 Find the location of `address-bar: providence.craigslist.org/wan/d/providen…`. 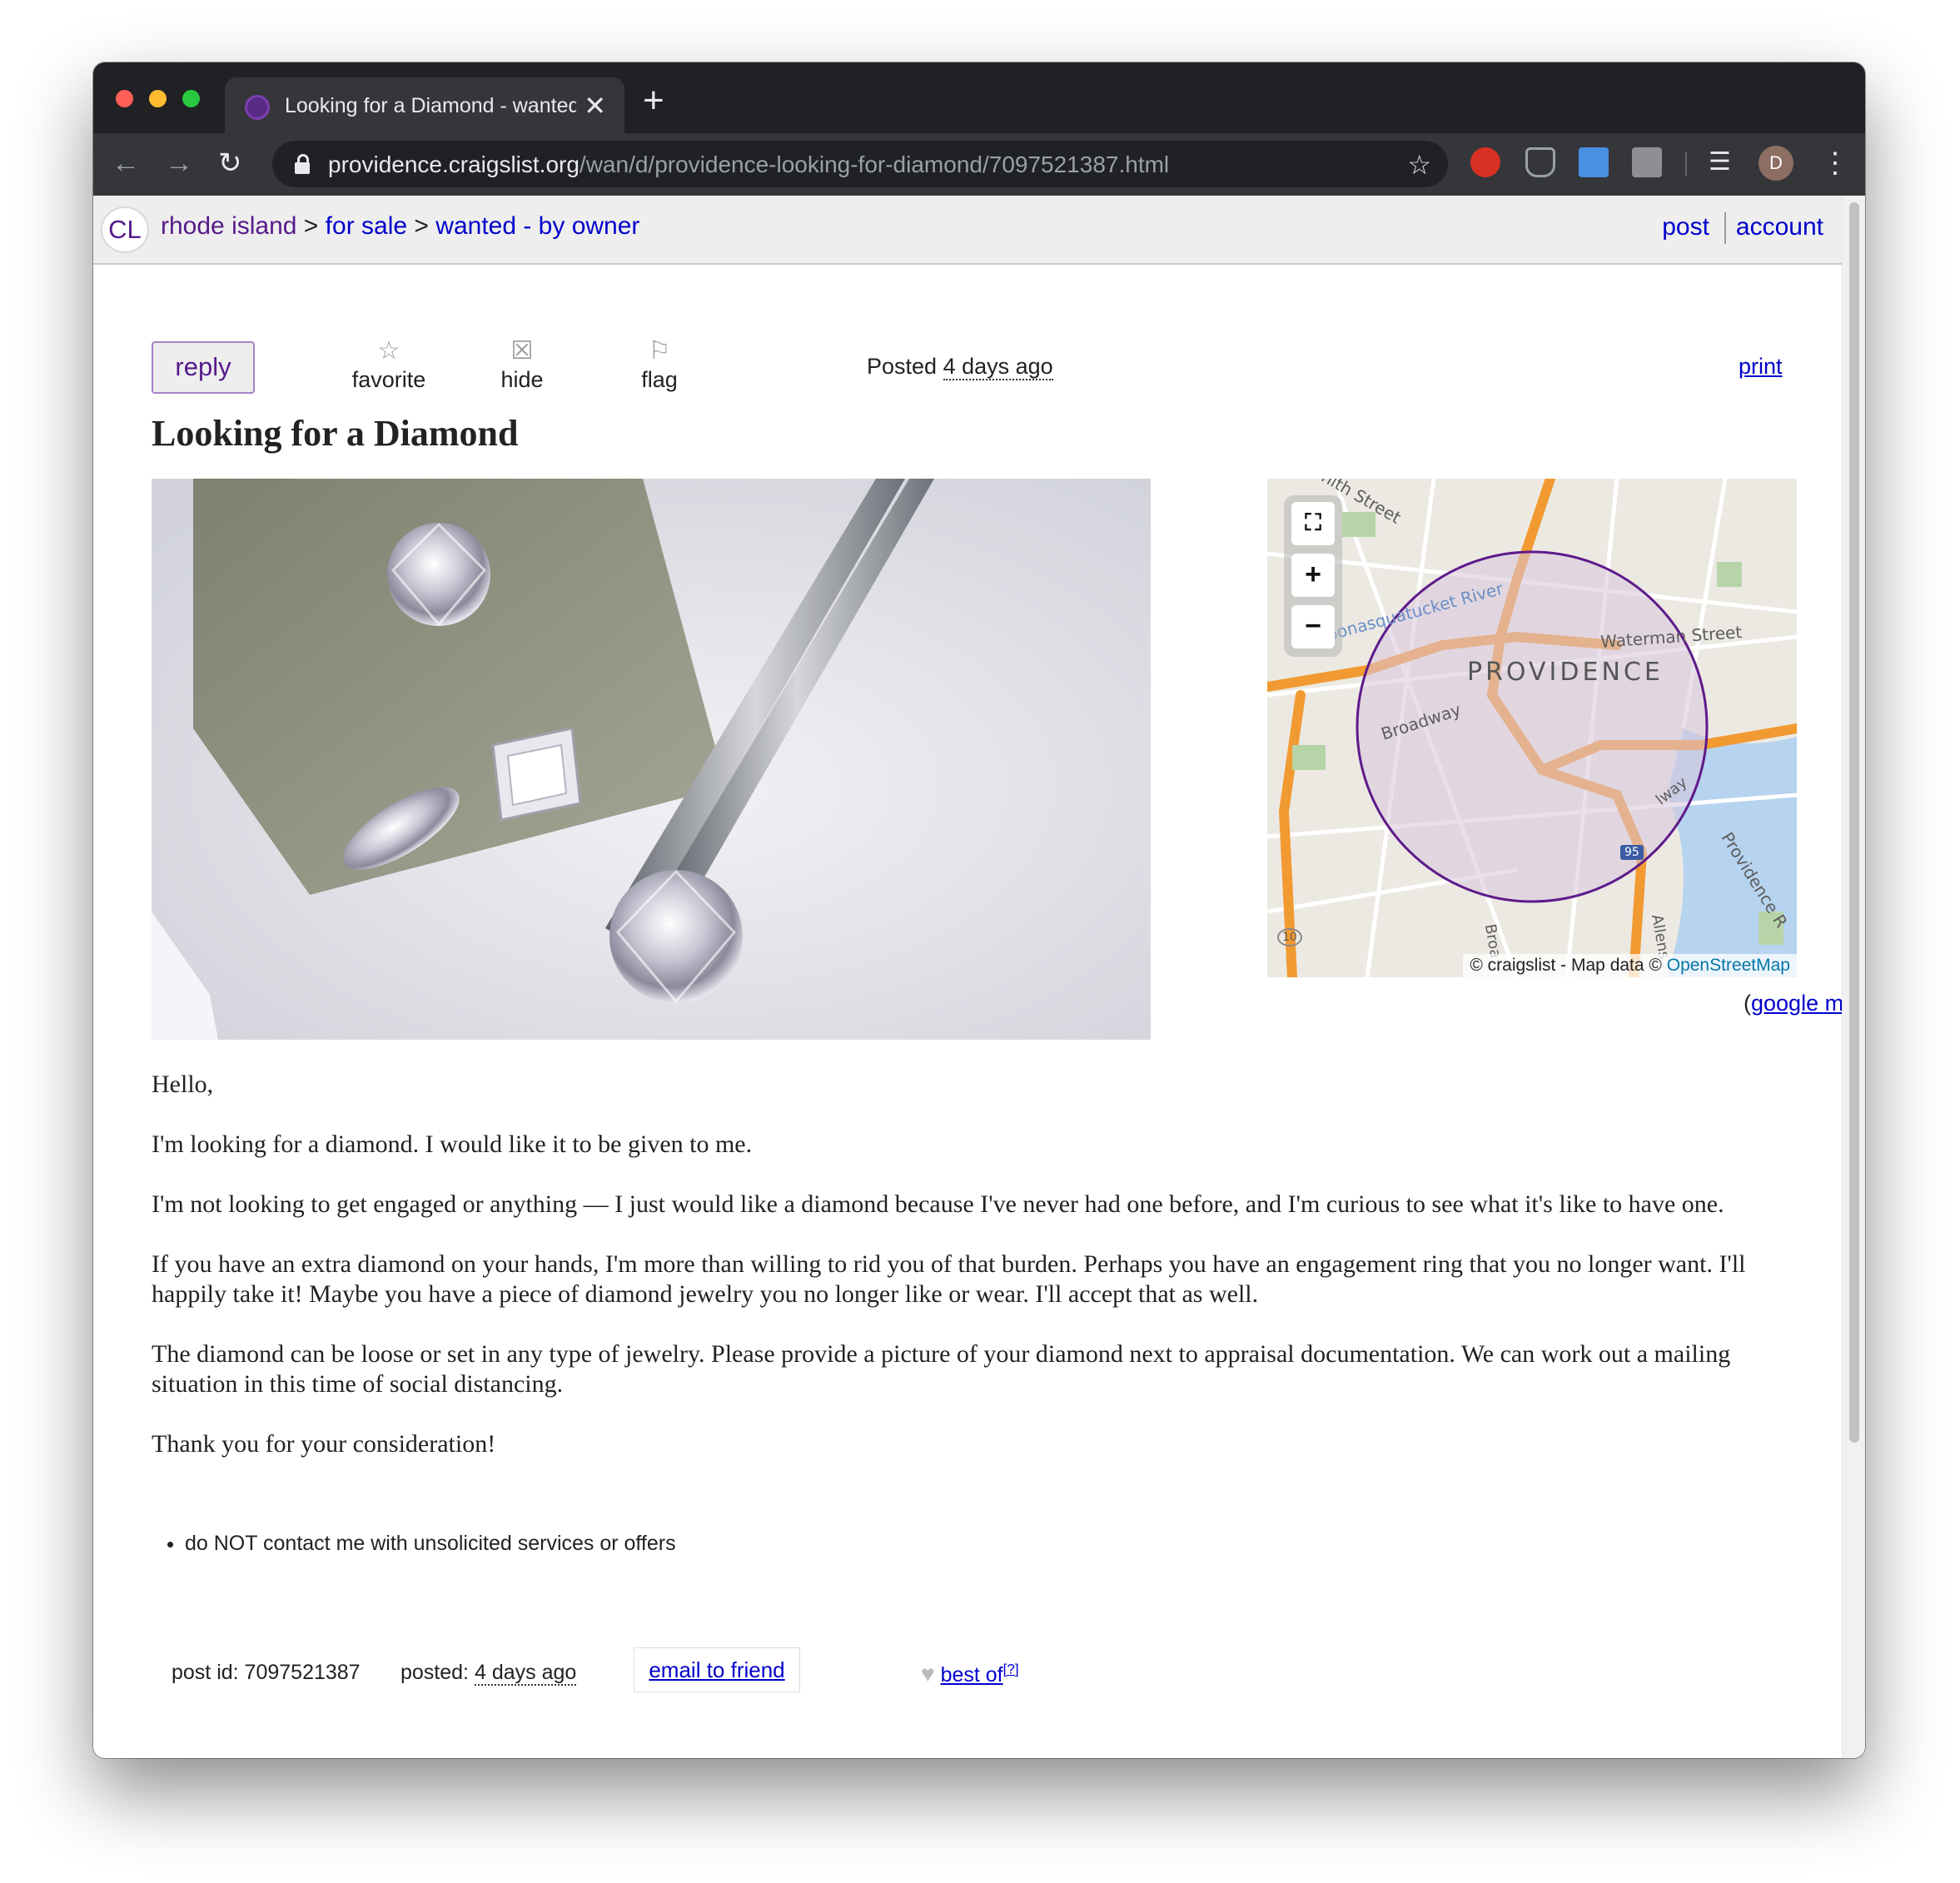

address-bar: providence.craigslist.org/wan/d/providen… is located at coordinates (860, 164).